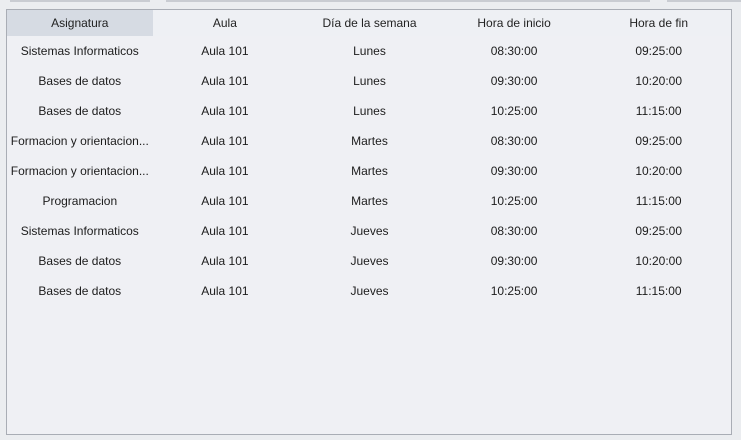 The height and width of the screenshot is (440, 741). I want to click on column-header-aula: Aula, so click(225, 23).